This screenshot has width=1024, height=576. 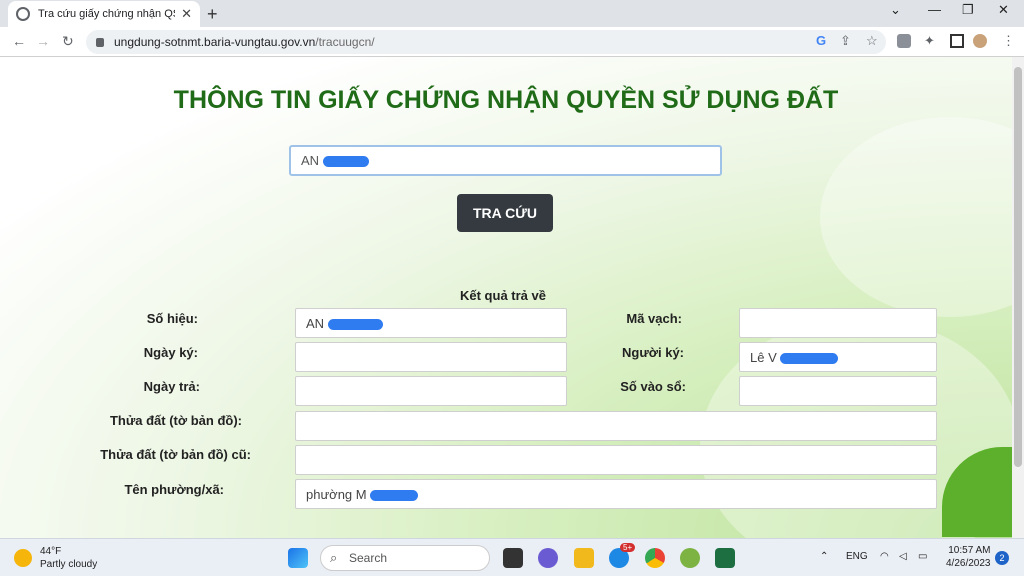 What do you see at coordinates (968, 10) in the screenshot?
I see `window-restore-button: ❐` at bounding box center [968, 10].